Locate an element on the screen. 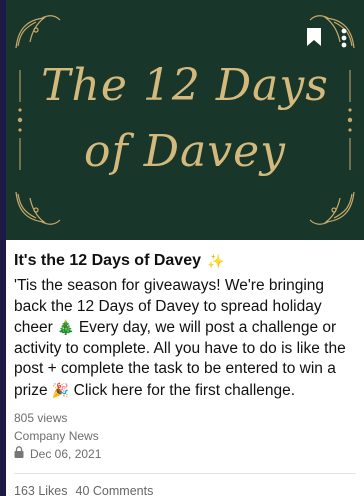 The image size is (364, 496). post-category: Company News is located at coordinates (56, 436).